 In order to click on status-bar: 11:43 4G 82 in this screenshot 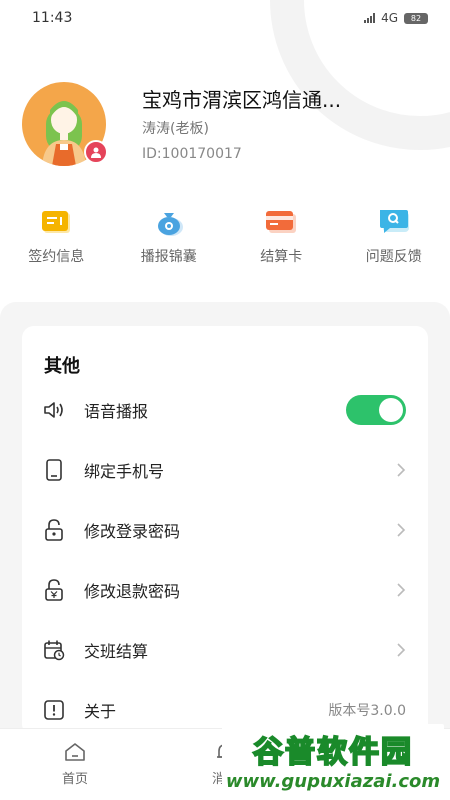, I will do `click(225, 18)`.